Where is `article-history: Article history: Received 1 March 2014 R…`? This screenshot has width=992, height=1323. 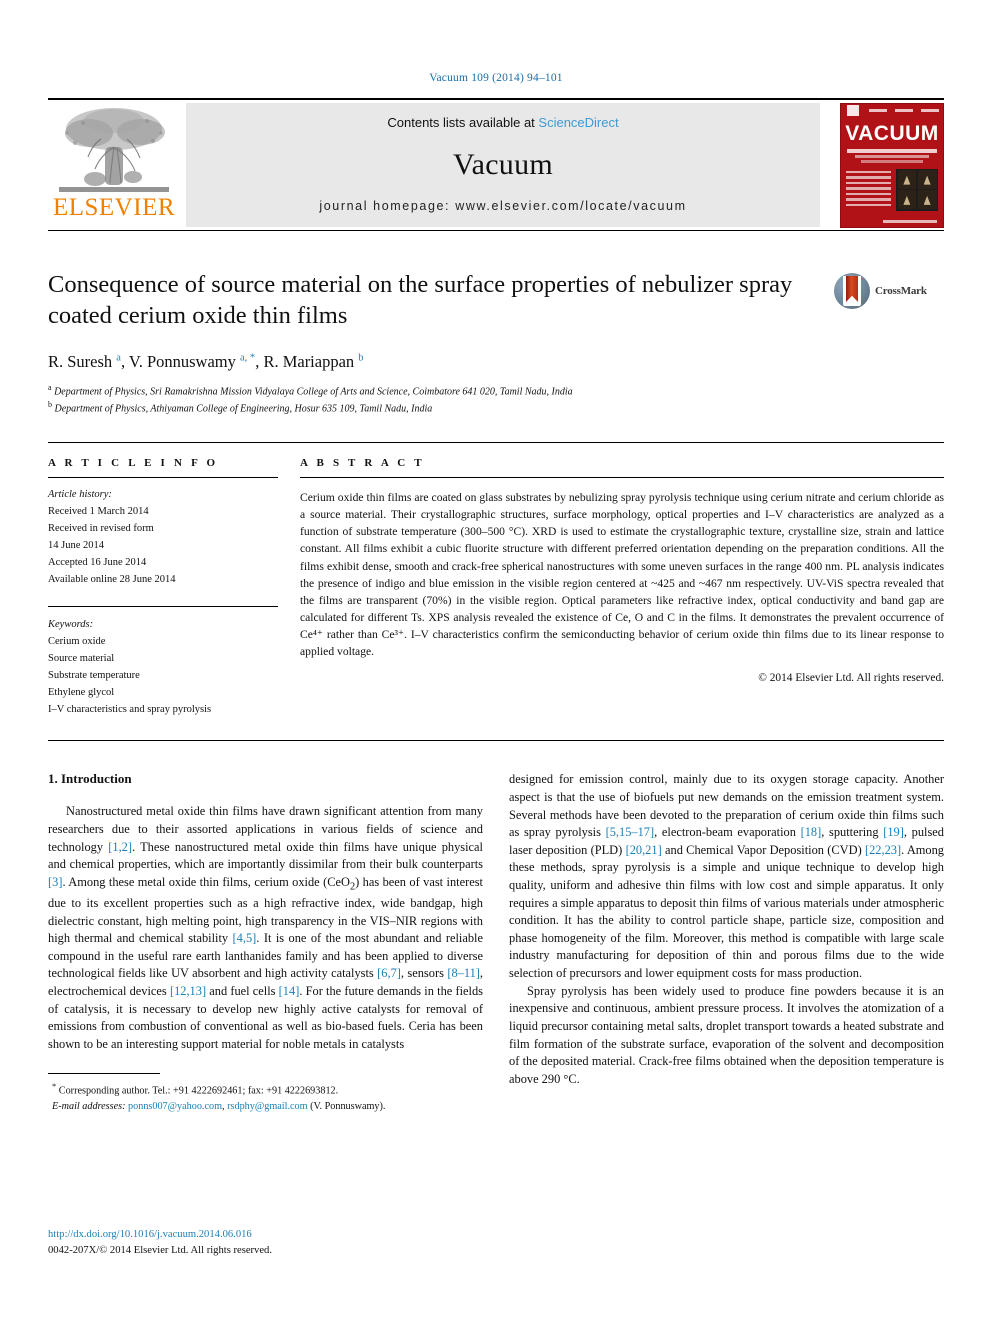 article-history: Article history: Received 1 March 2014 R… is located at coordinates (163, 537).